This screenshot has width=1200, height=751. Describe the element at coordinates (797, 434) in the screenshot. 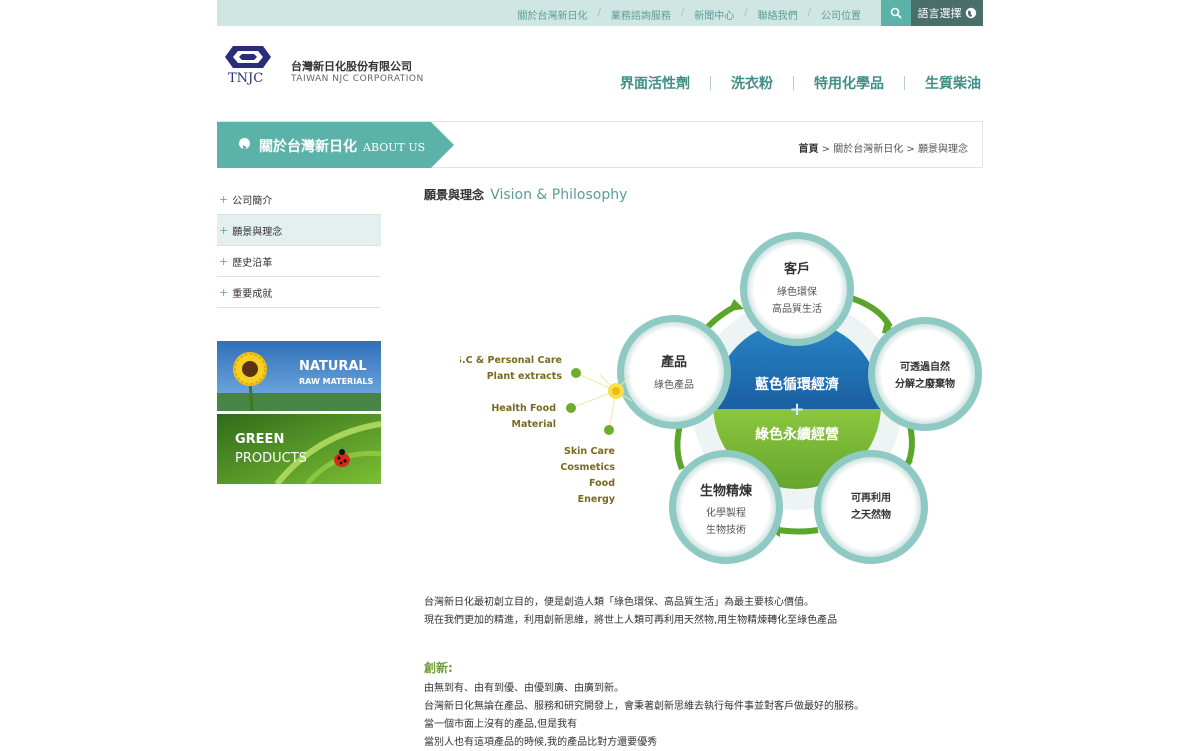

I see `center-label-green-management: 綠色永續經營` at that location.